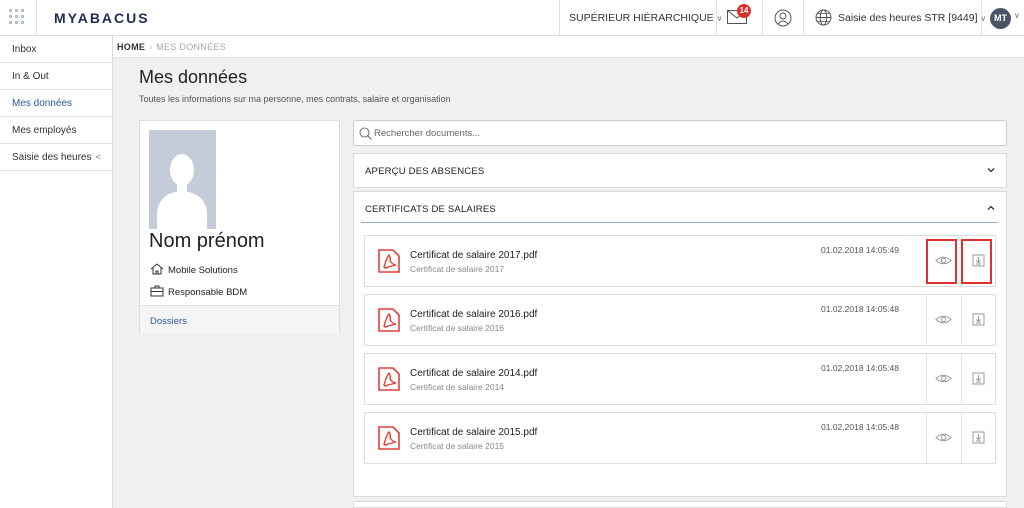 This screenshot has width=1024, height=508. What do you see at coordinates (98, 157) in the screenshot?
I see `chevron-left-icon: <` at bounding box center [98, 157].